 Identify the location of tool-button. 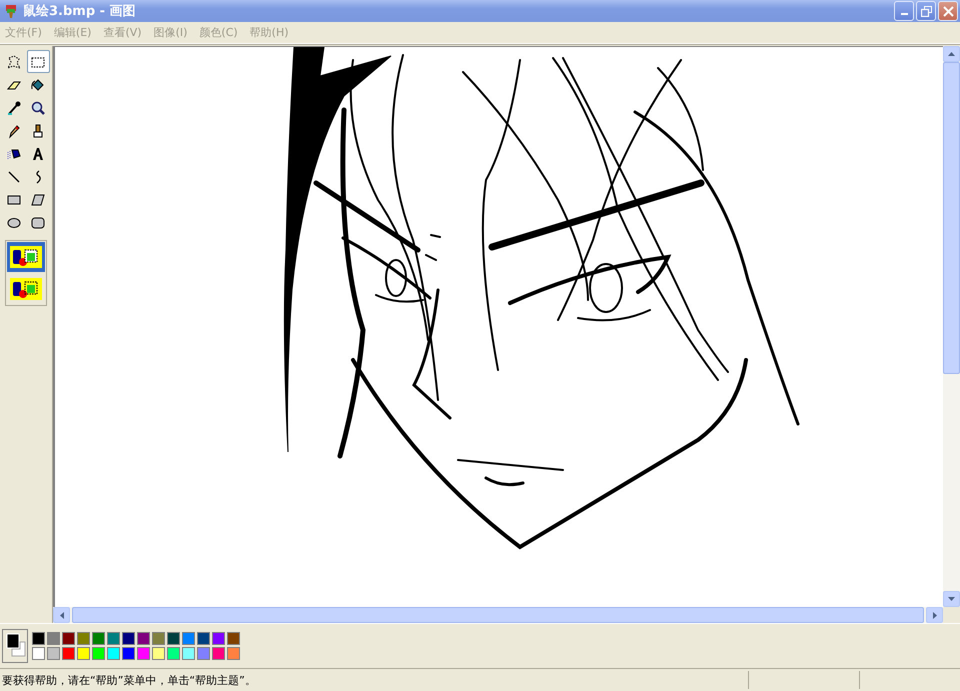
(38, 61).